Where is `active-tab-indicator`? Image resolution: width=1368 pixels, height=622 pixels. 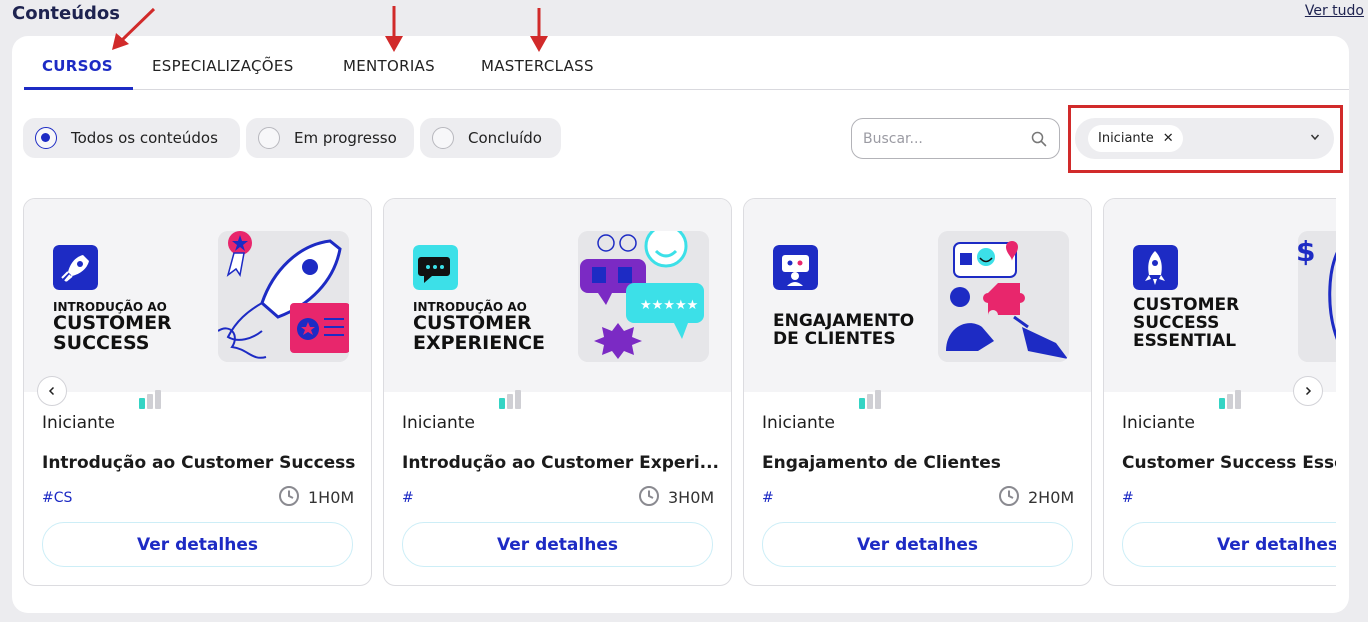 active-tab-indicator is located at coordinates (78, 88).